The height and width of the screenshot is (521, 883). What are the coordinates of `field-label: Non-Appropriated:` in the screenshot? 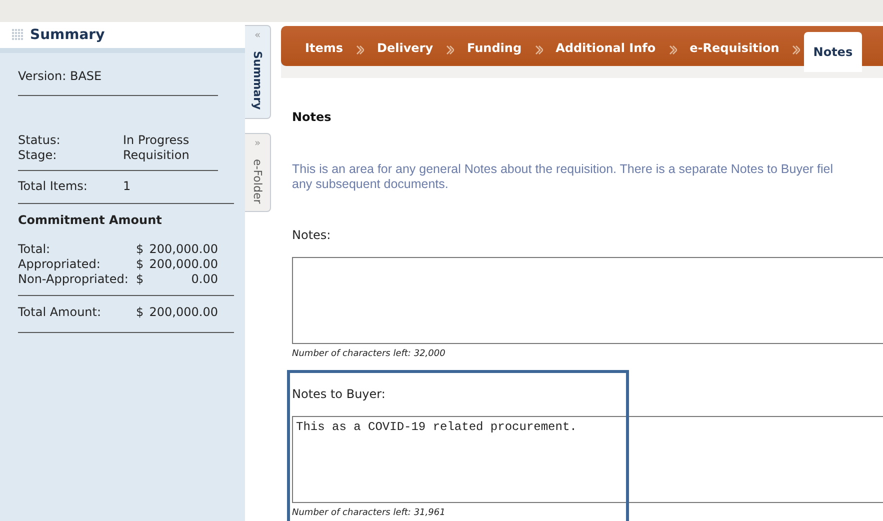 It's located at (74, 279).